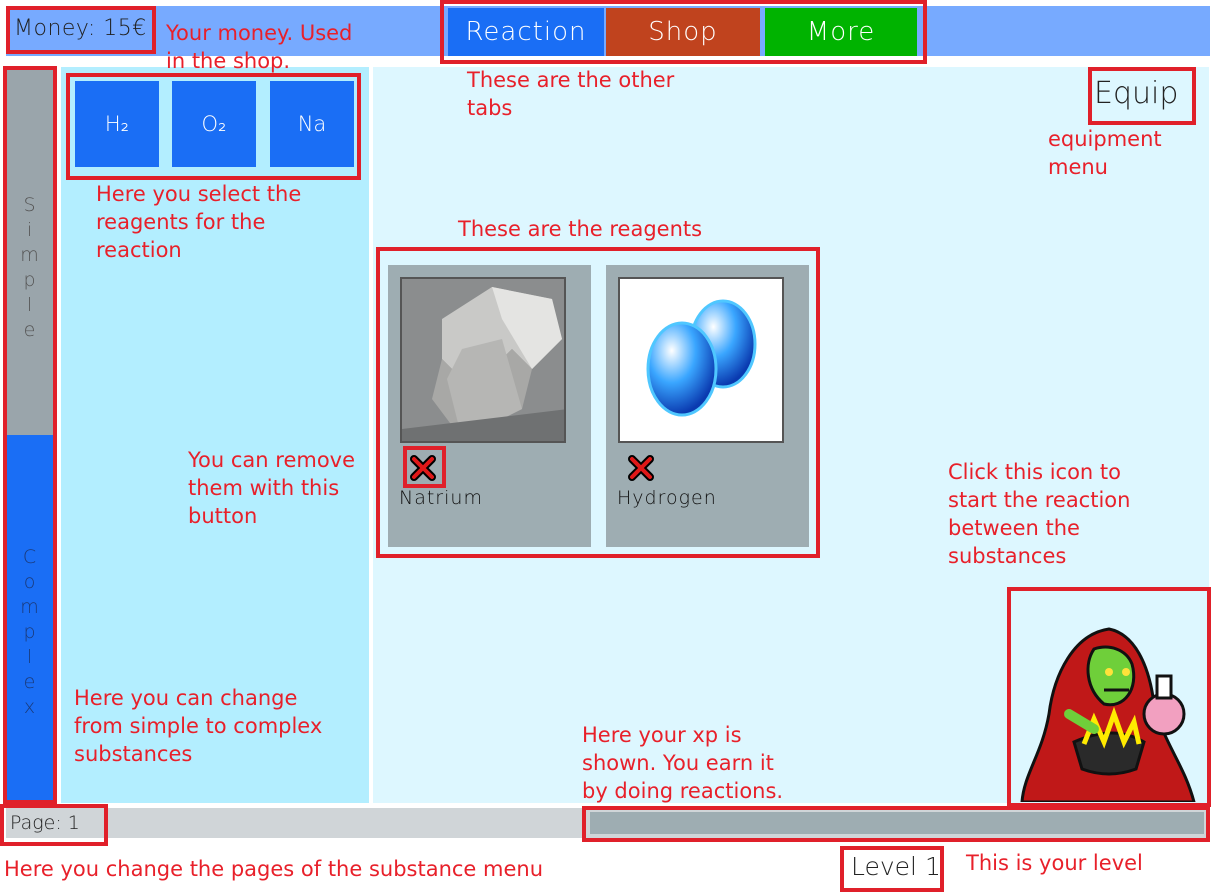 The height and width of the screenshot is (895, 1217). I want to click on annotation-level: This is your level, so click(1054, 863).